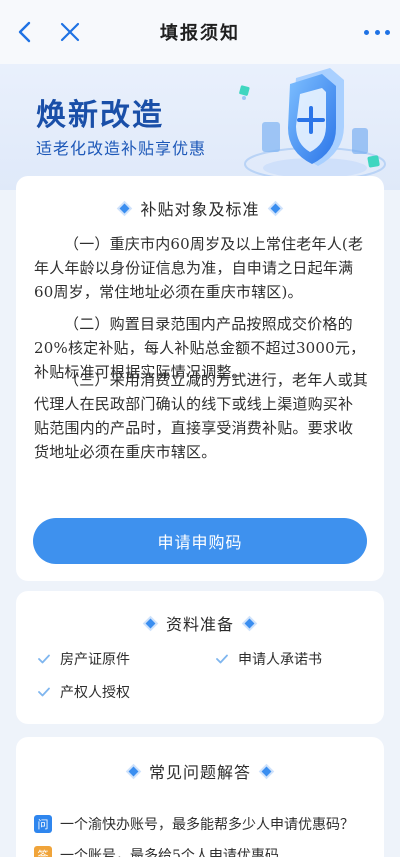 The image size is (400, 857). I want to click on documents-section-title: 资料准备, so click(199, 624).